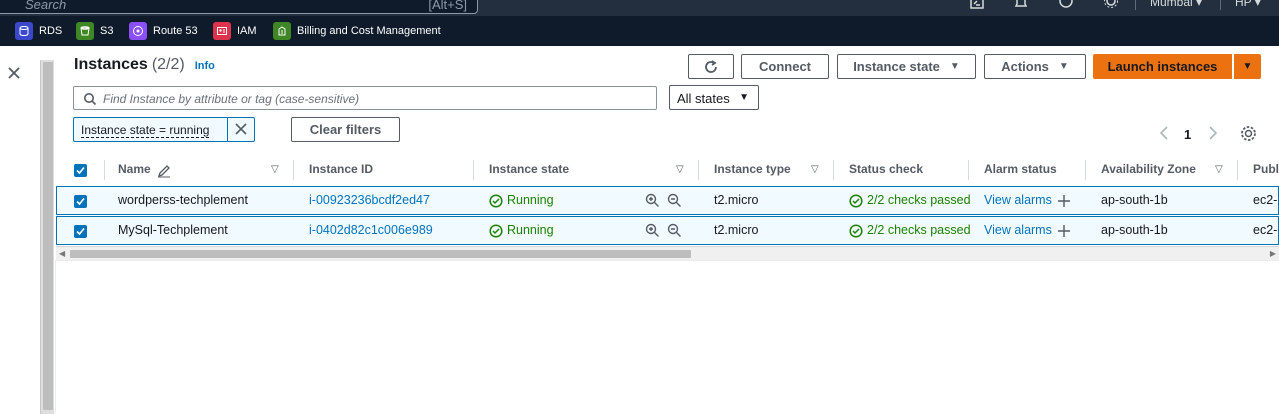 Image resolution: width=1279 pixels, height=414 pixels. What do you see at coordinates (46, 6) in the screenshot?
I see `global-search-placeholder: Search` at bounding box center [46, 6].